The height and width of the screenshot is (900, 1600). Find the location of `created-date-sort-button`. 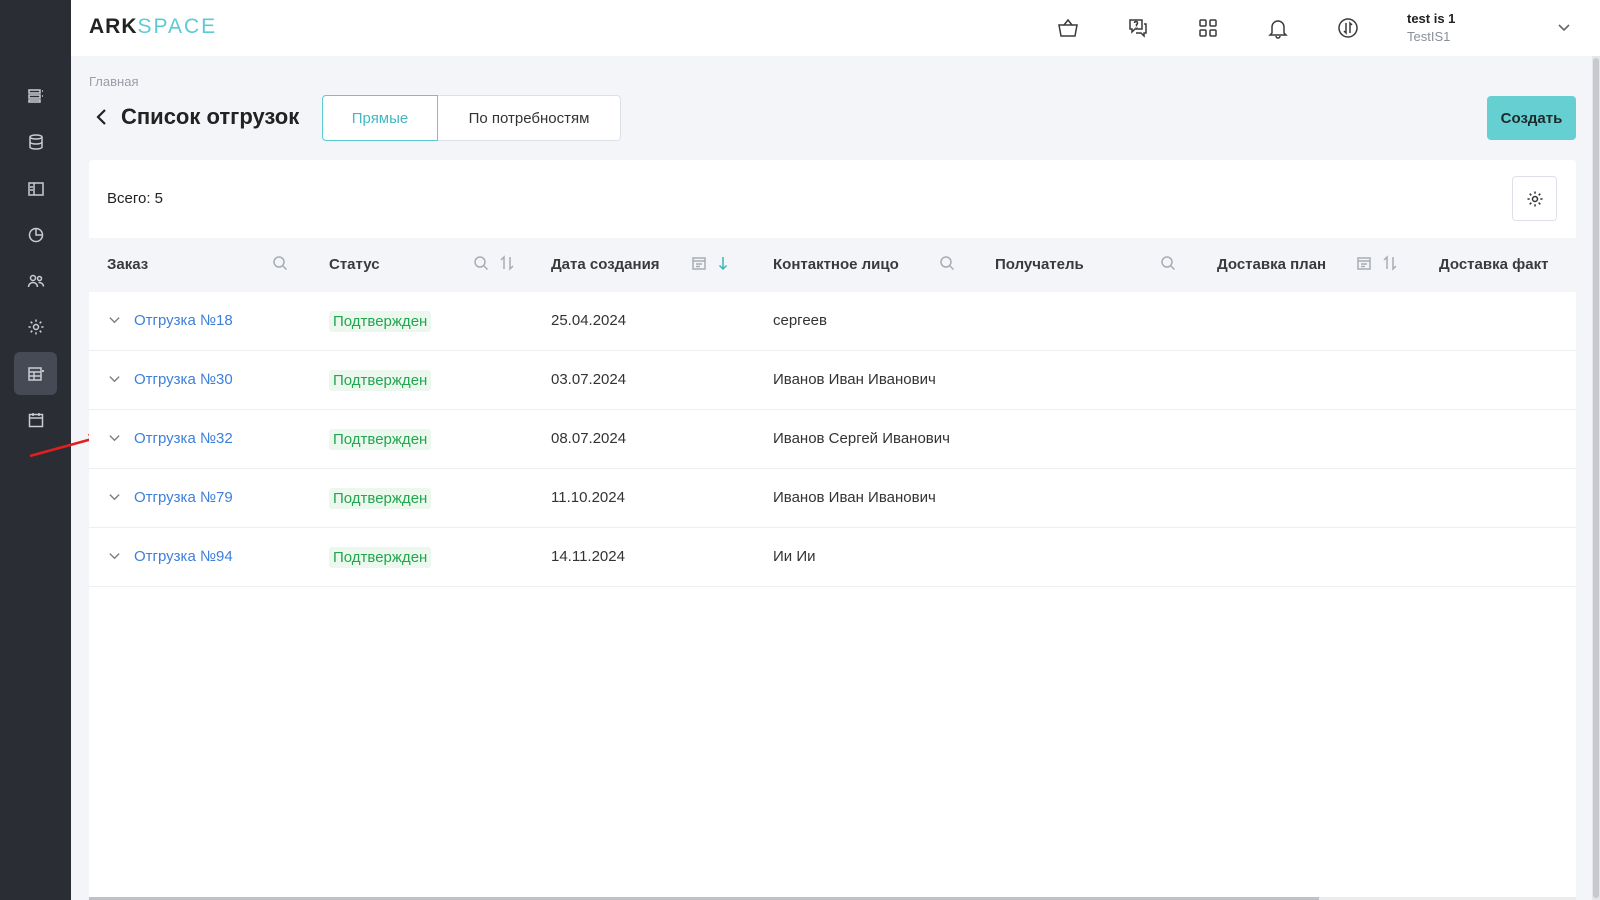

created-date-sort-button is located at coordinates (724, 264).